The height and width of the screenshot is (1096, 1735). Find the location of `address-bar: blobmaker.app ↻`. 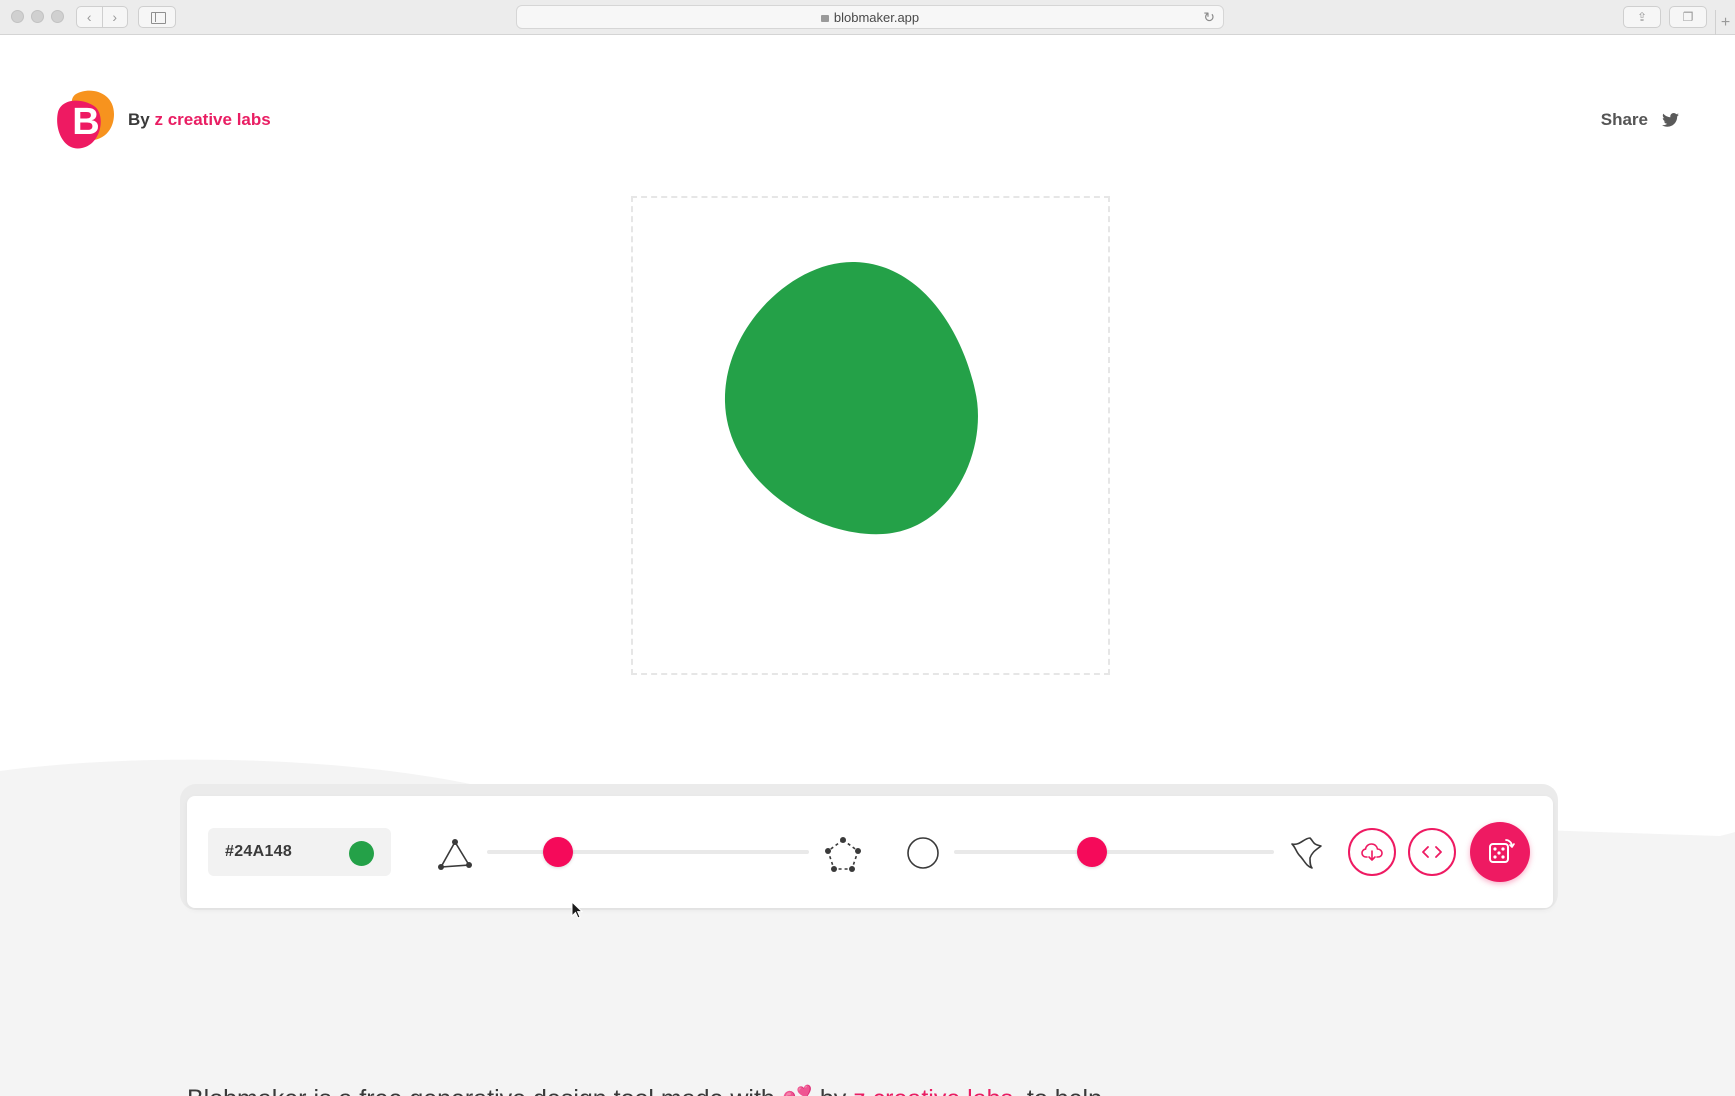

address-bar: blobmaker.app ↻ is located at coordinates (870, 17).